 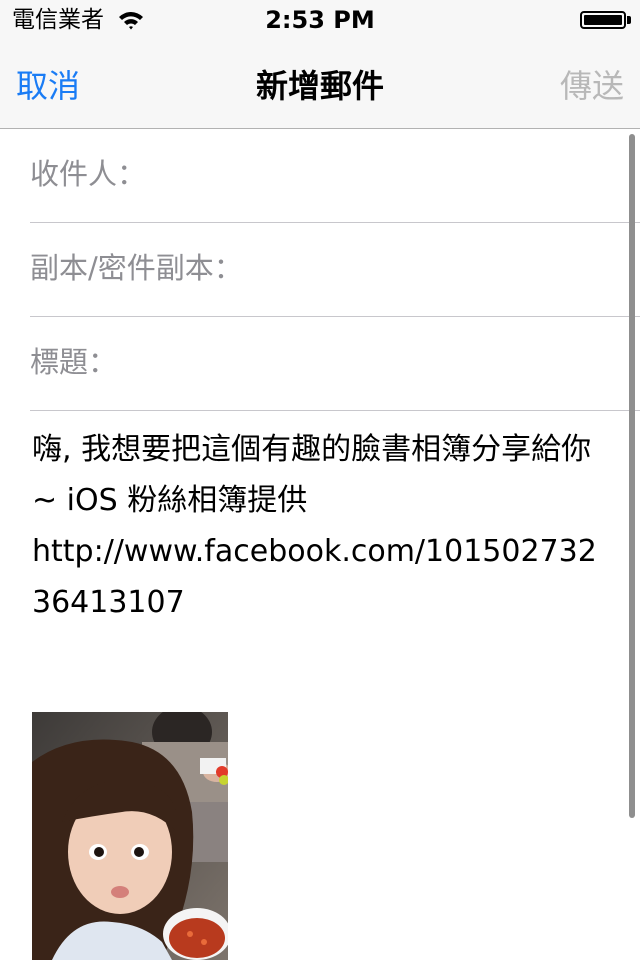 What do you see at coordinates (74, 362) in the screenshot?
I see `subject-label: 標題：` at bounding box center [74, 362].